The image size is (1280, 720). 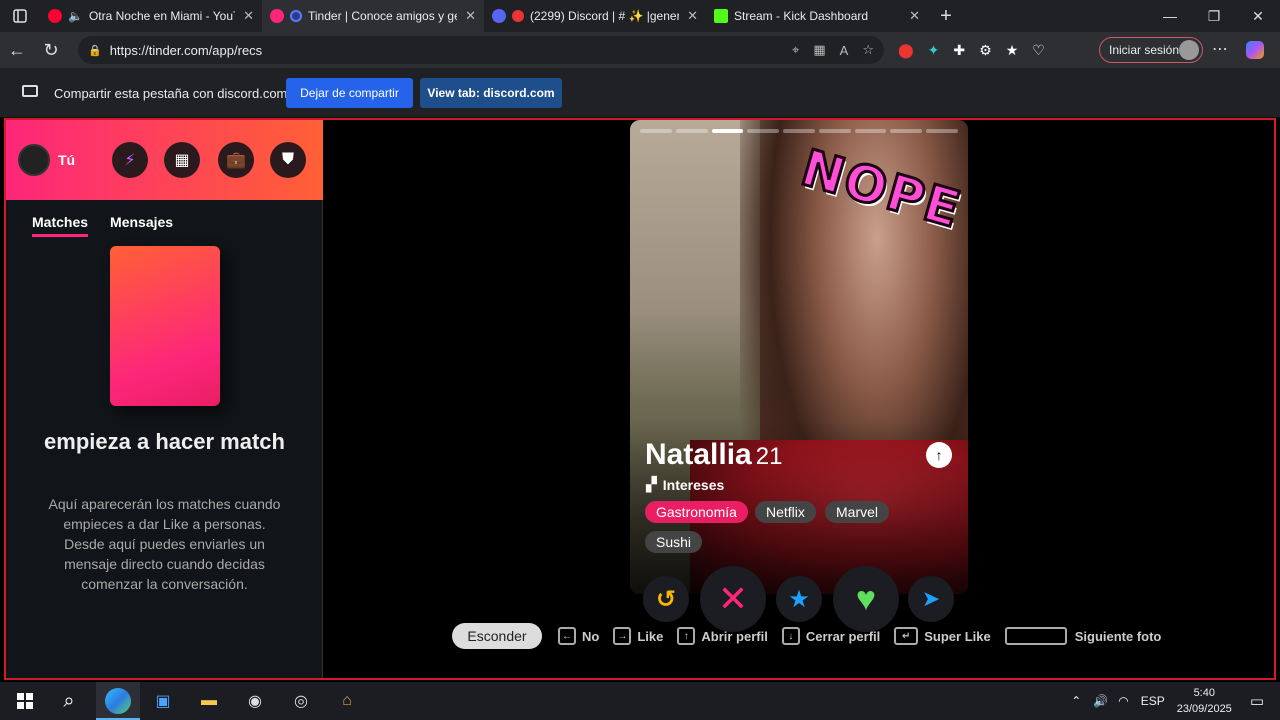 What do you see at coordinates (651, 484) in the screenshot?
I see `interests-icon: ▞` at bounding box center [651, 484].